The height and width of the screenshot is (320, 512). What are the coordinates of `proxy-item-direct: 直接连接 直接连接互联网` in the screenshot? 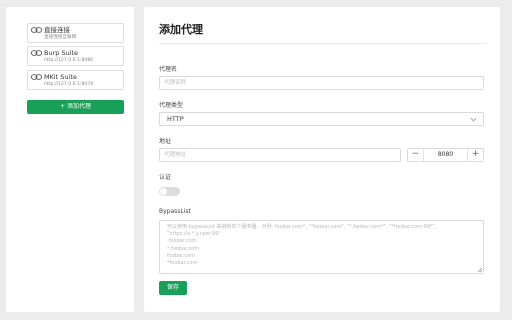 It's located at (75, 33).